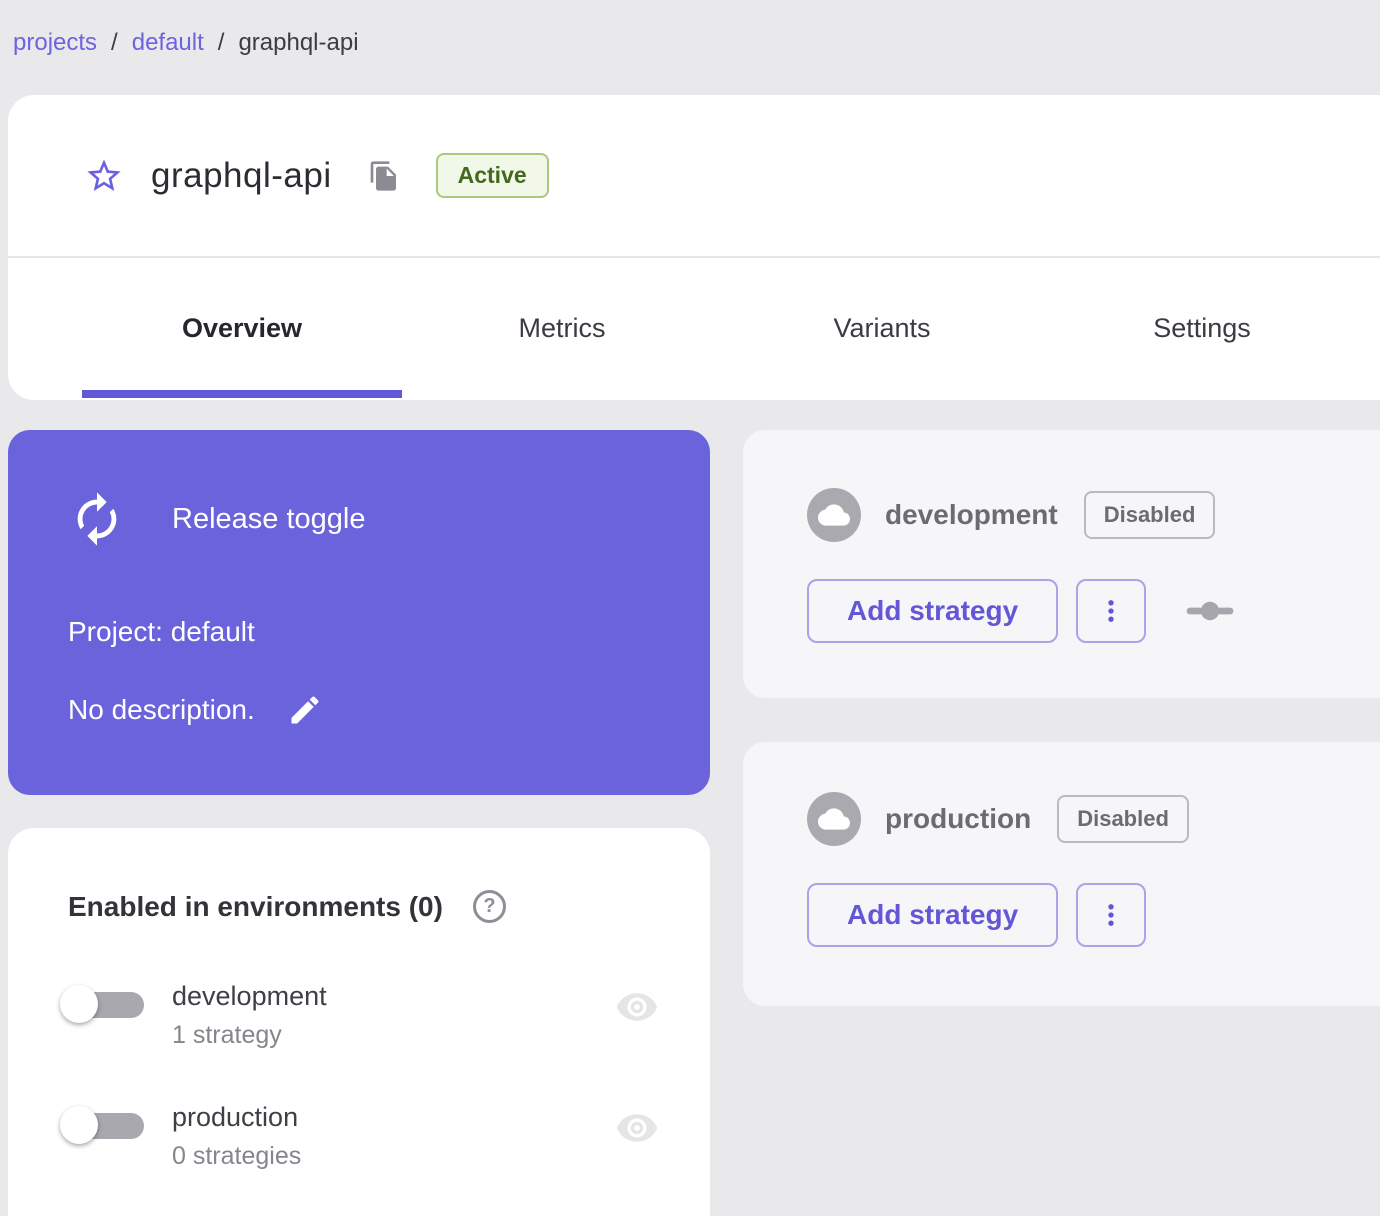  I want to click on page-title: graphql-api, so click(241, 175).